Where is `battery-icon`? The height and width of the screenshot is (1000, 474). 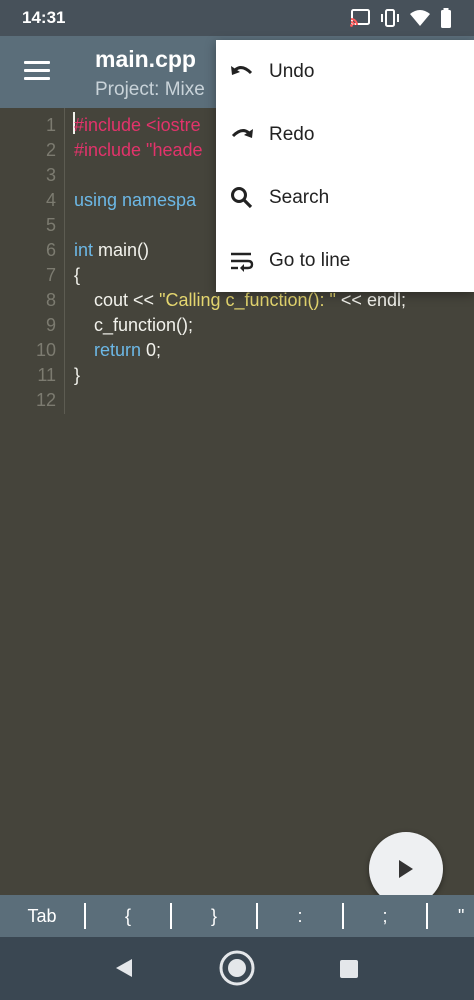 battery-icon is located at coordinates (446, 18).